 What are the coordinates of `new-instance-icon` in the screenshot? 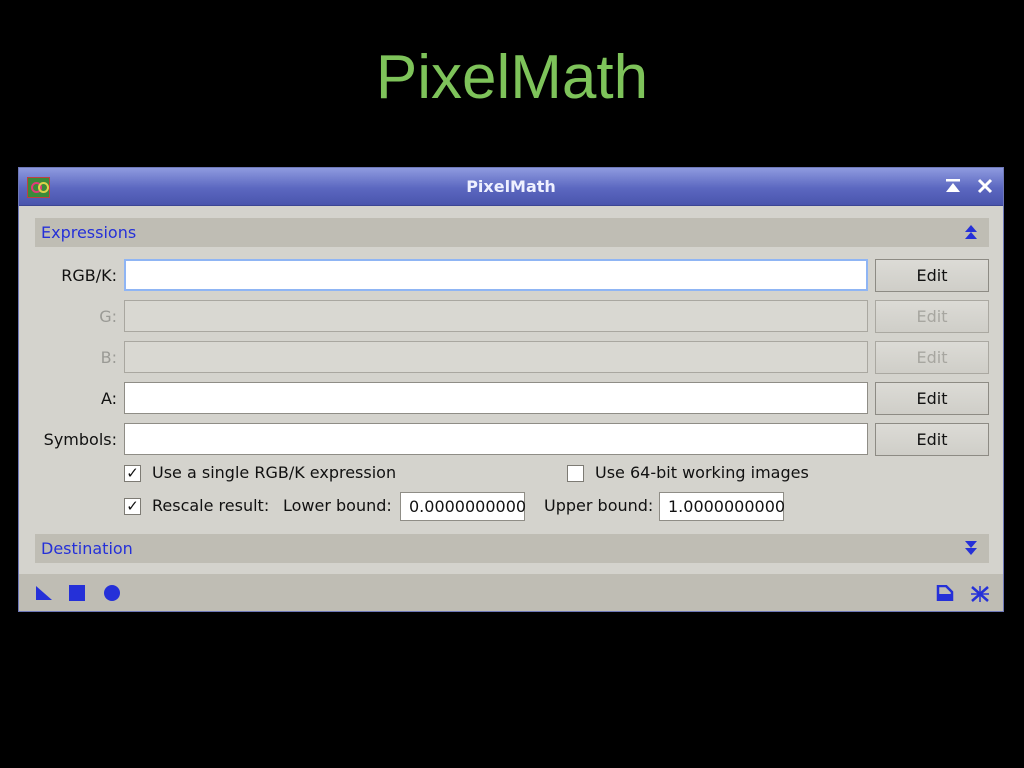 It's located at (44, 595).